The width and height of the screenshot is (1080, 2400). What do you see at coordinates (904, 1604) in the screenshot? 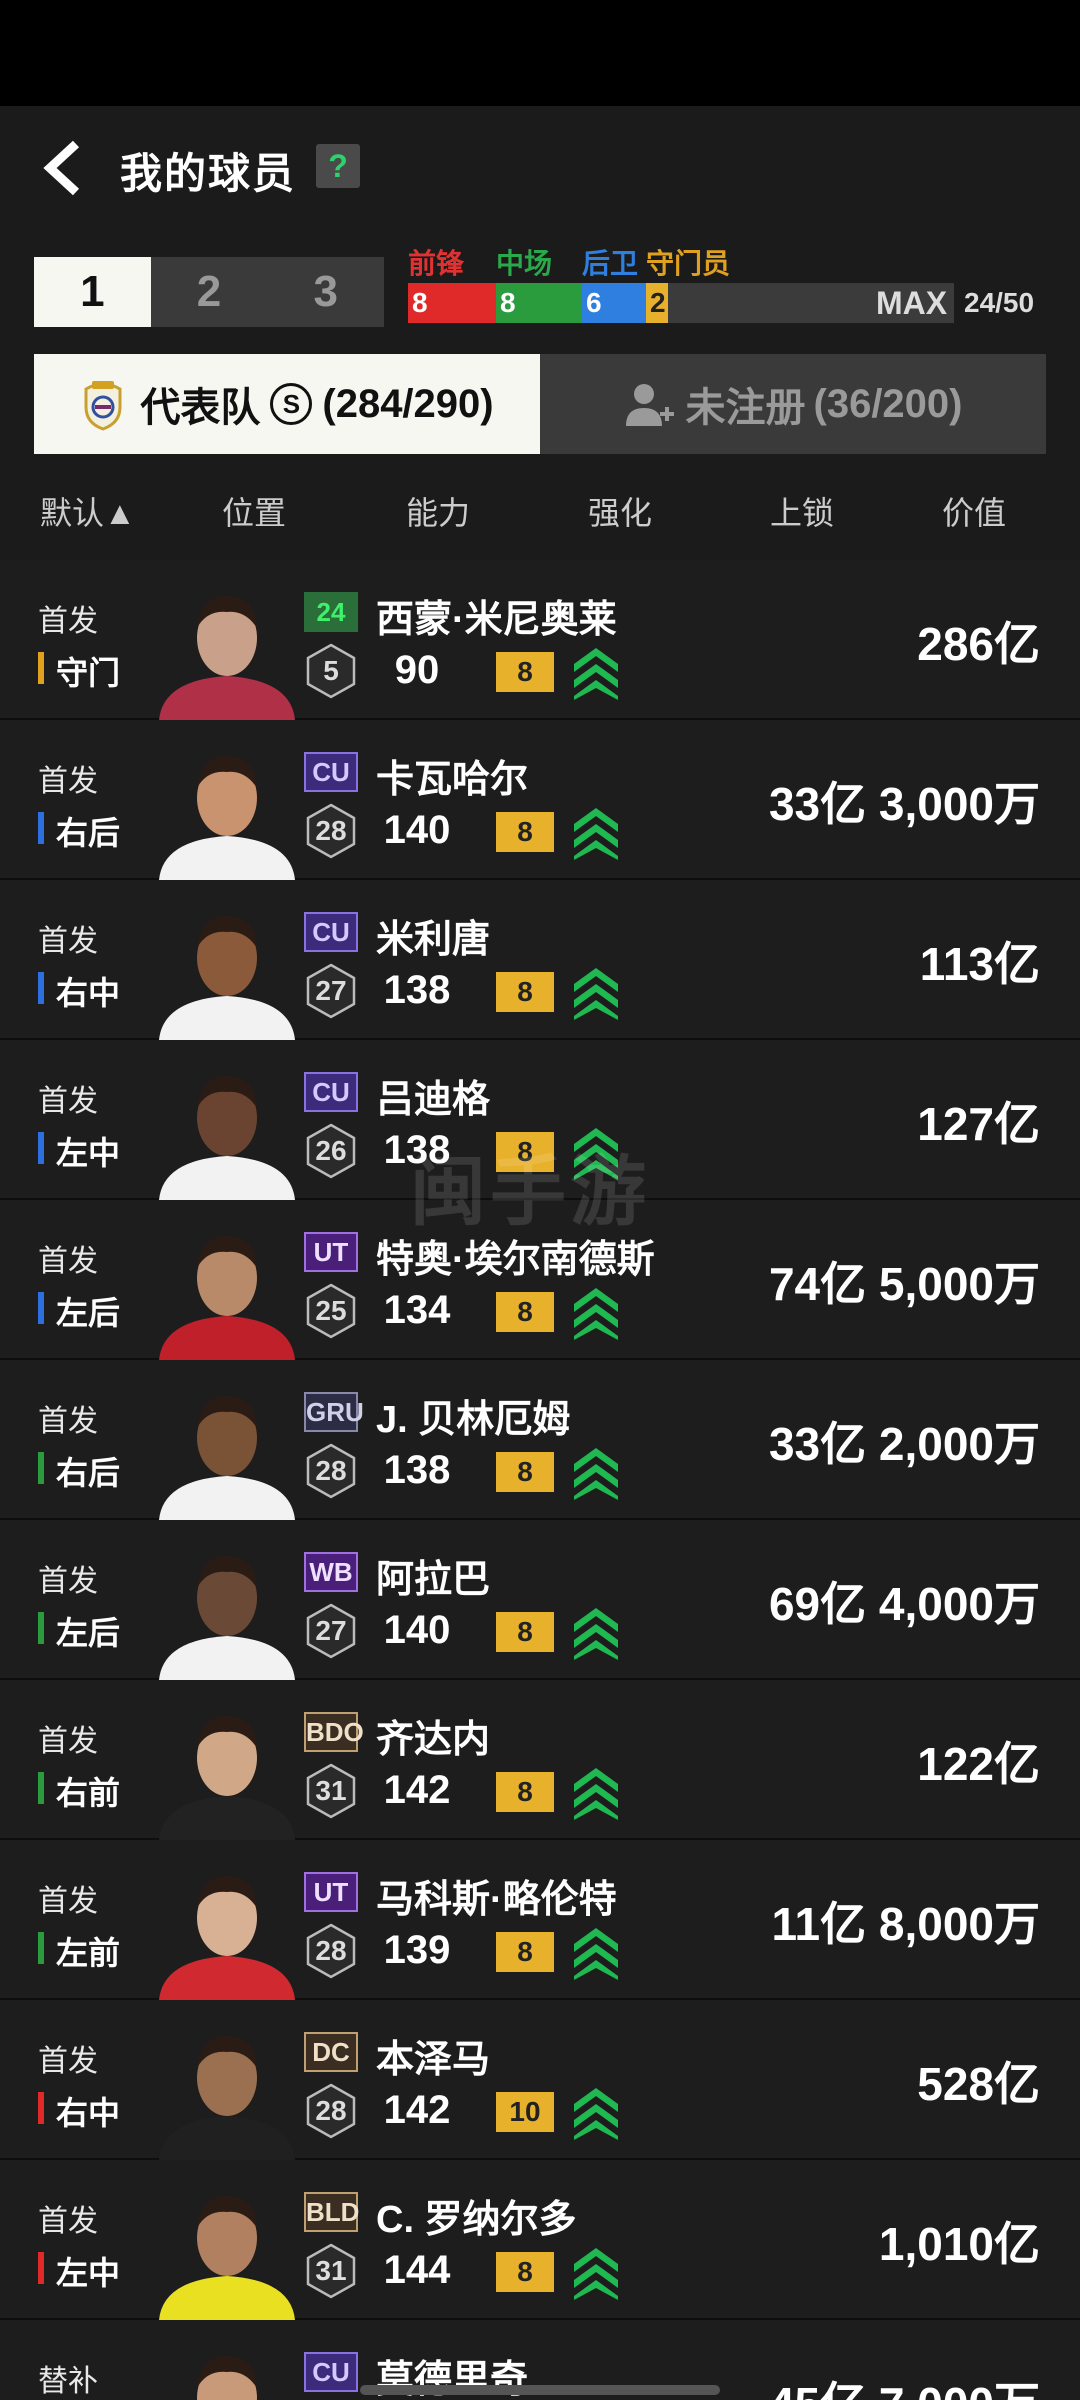
I see `player-value: 69亿 4,000万` at bounding box center [904, 1604].